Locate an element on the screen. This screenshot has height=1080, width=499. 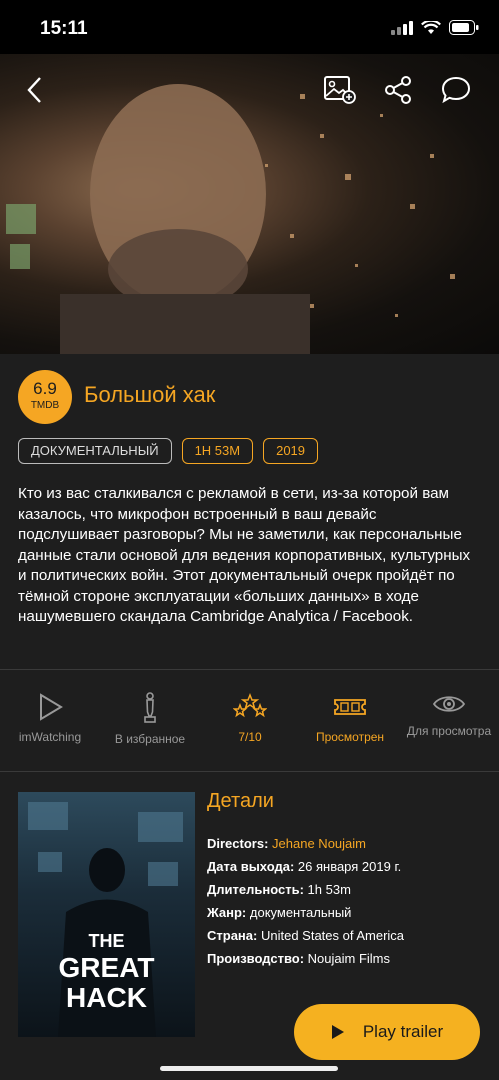
divider-top is located at coordinates (249, 669).